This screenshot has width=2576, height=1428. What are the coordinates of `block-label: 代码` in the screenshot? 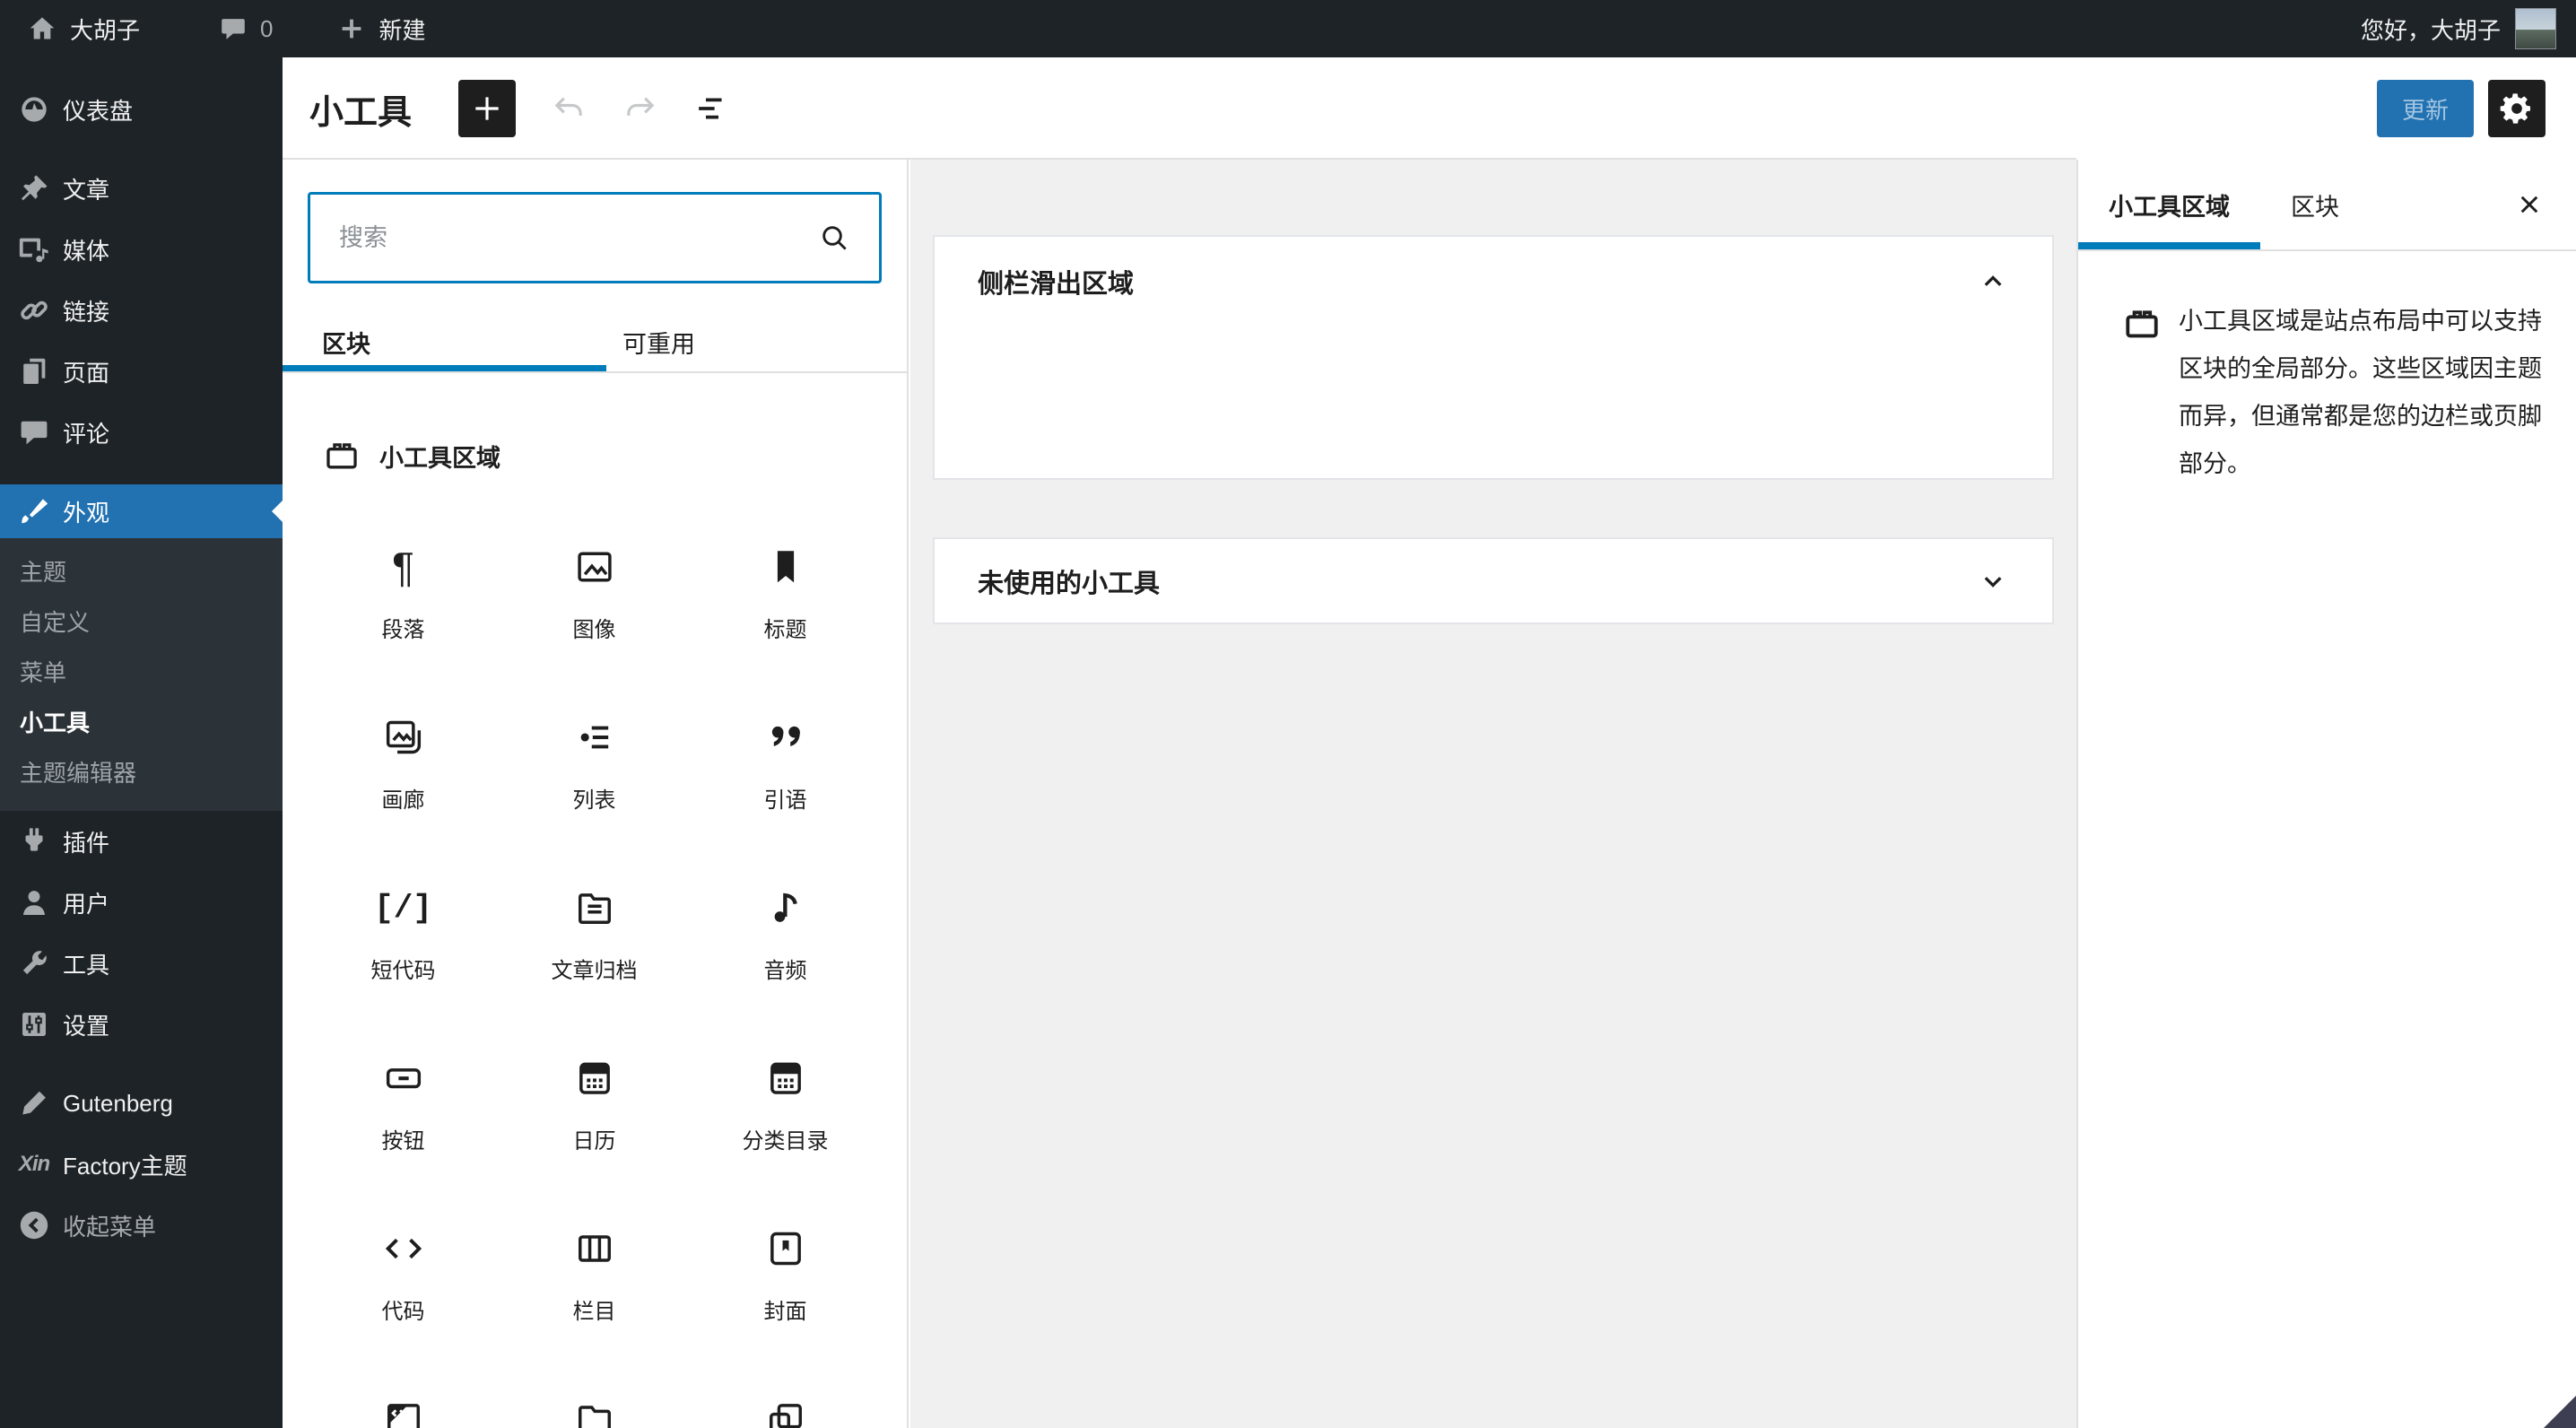 It's located at (403, 1312).